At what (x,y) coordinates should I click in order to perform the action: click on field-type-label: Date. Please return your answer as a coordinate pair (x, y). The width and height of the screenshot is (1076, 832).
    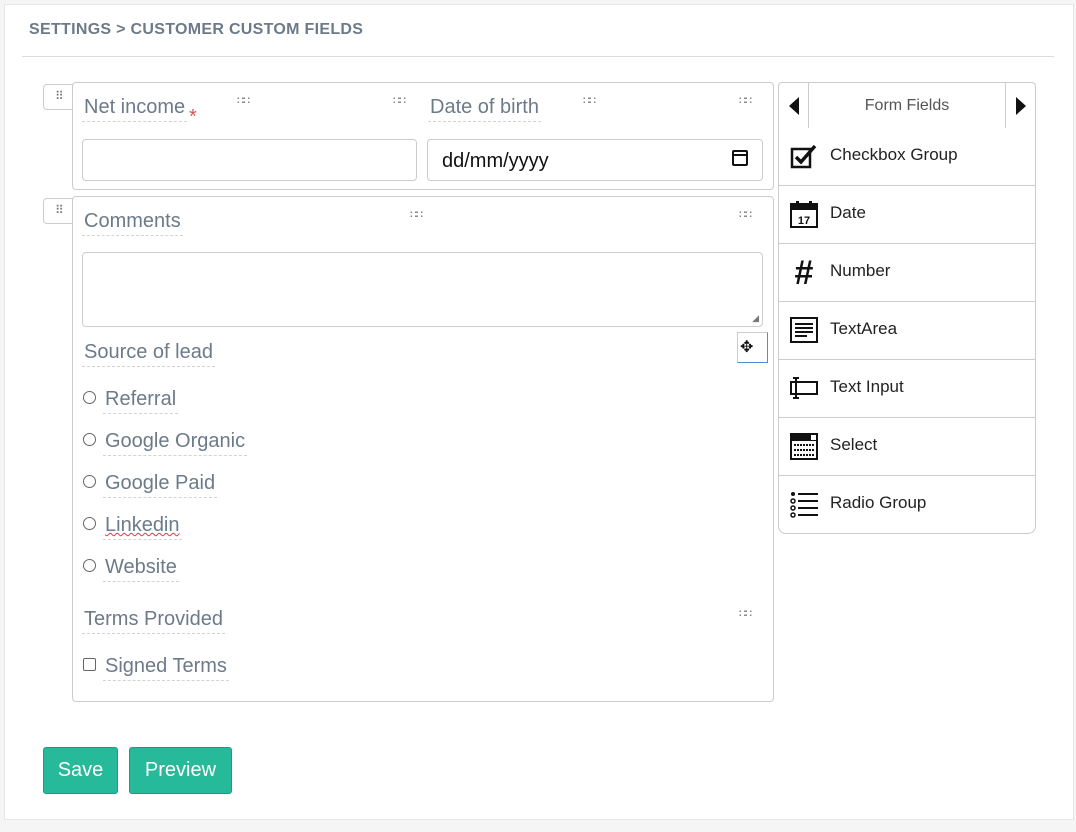
    Looking at the image, I should click on (848, 213).